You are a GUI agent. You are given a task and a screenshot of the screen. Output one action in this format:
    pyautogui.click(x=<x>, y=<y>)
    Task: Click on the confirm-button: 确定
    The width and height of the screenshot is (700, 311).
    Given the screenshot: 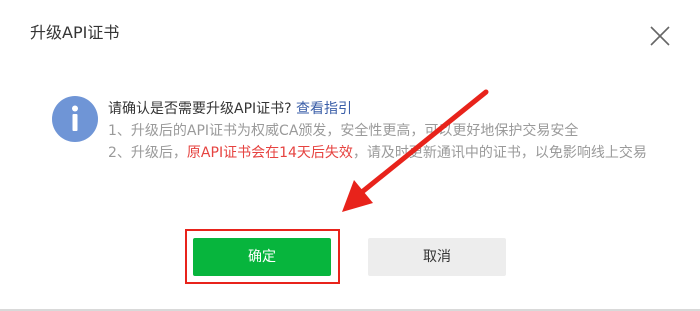 What is the action you would take?
    pyautogui.click(x=262, y=257)
    